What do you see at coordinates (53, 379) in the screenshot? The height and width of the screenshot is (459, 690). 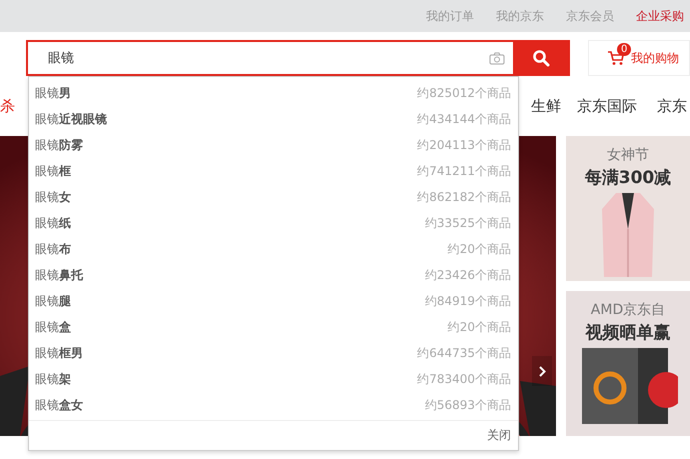 I see `suggestion-item: 眼镜架` at bounding box center [53, 379].